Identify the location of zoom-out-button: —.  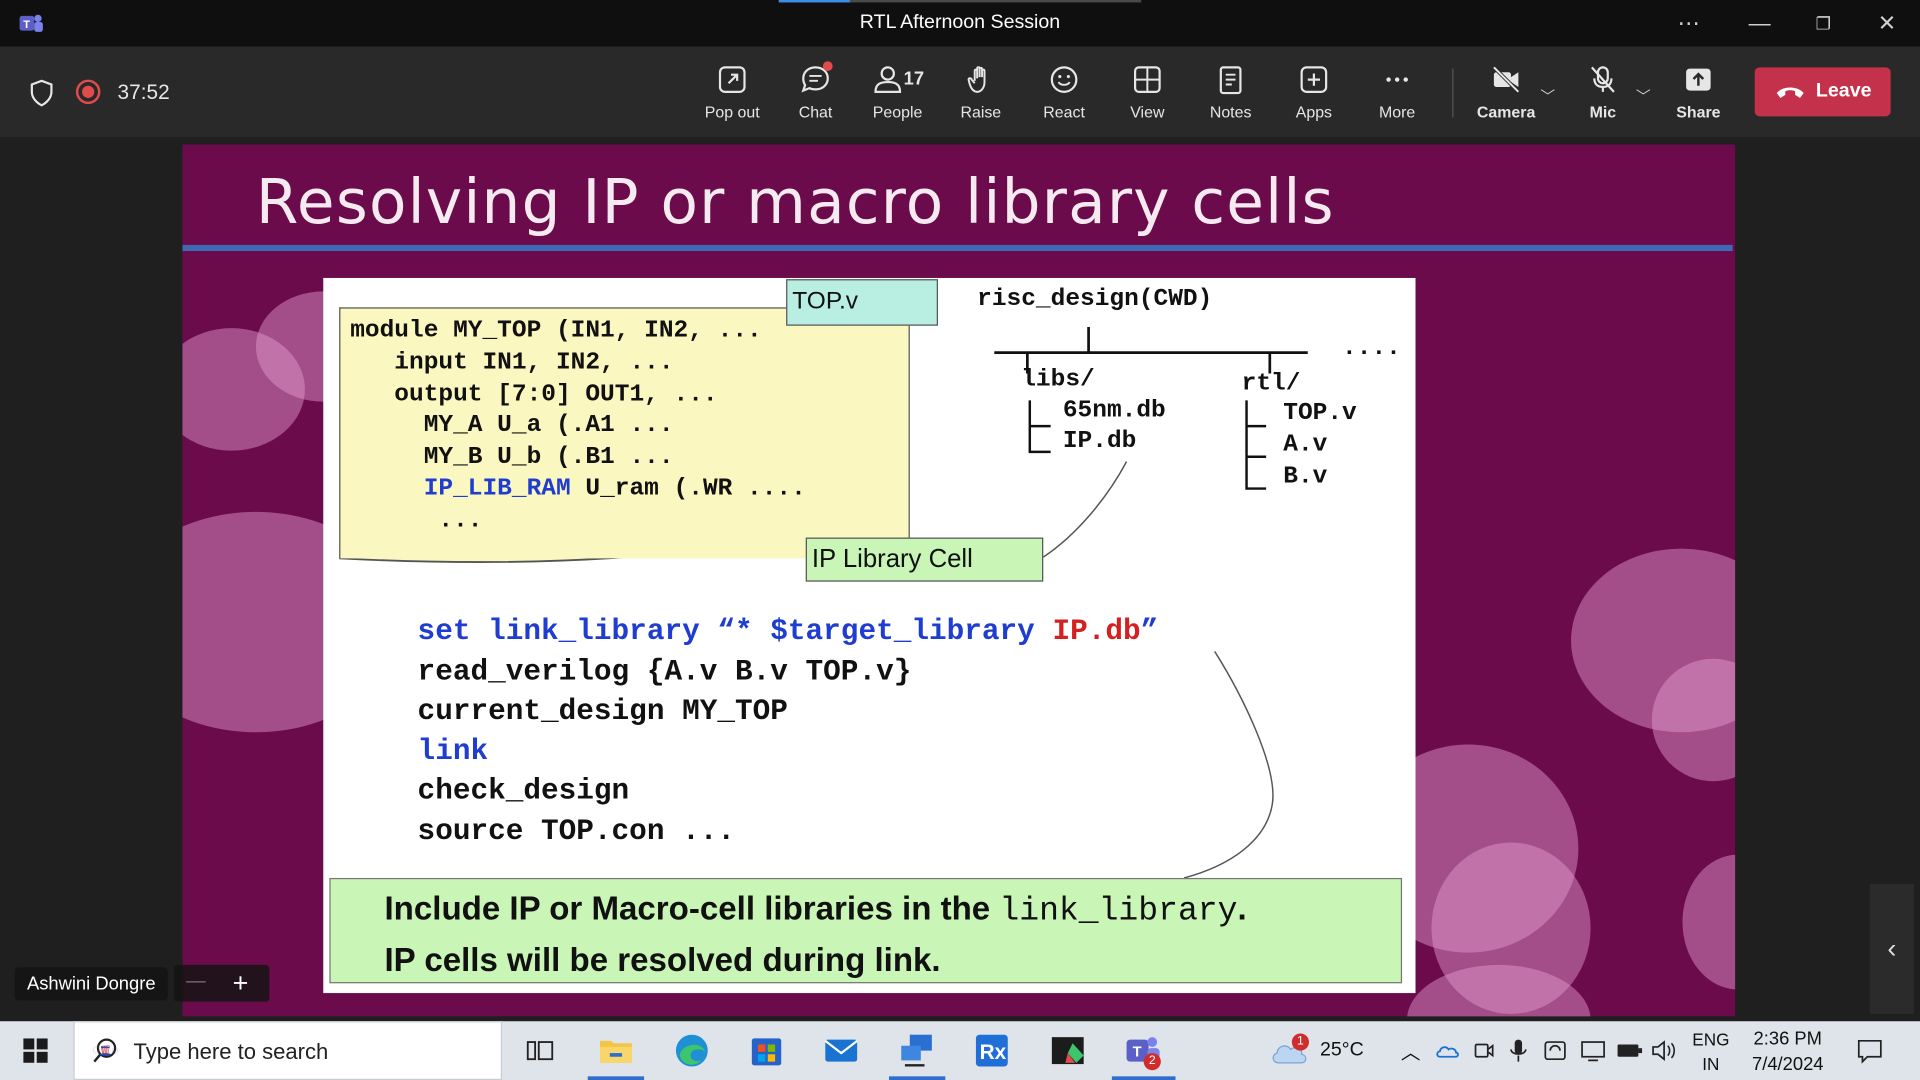
(196, 982).